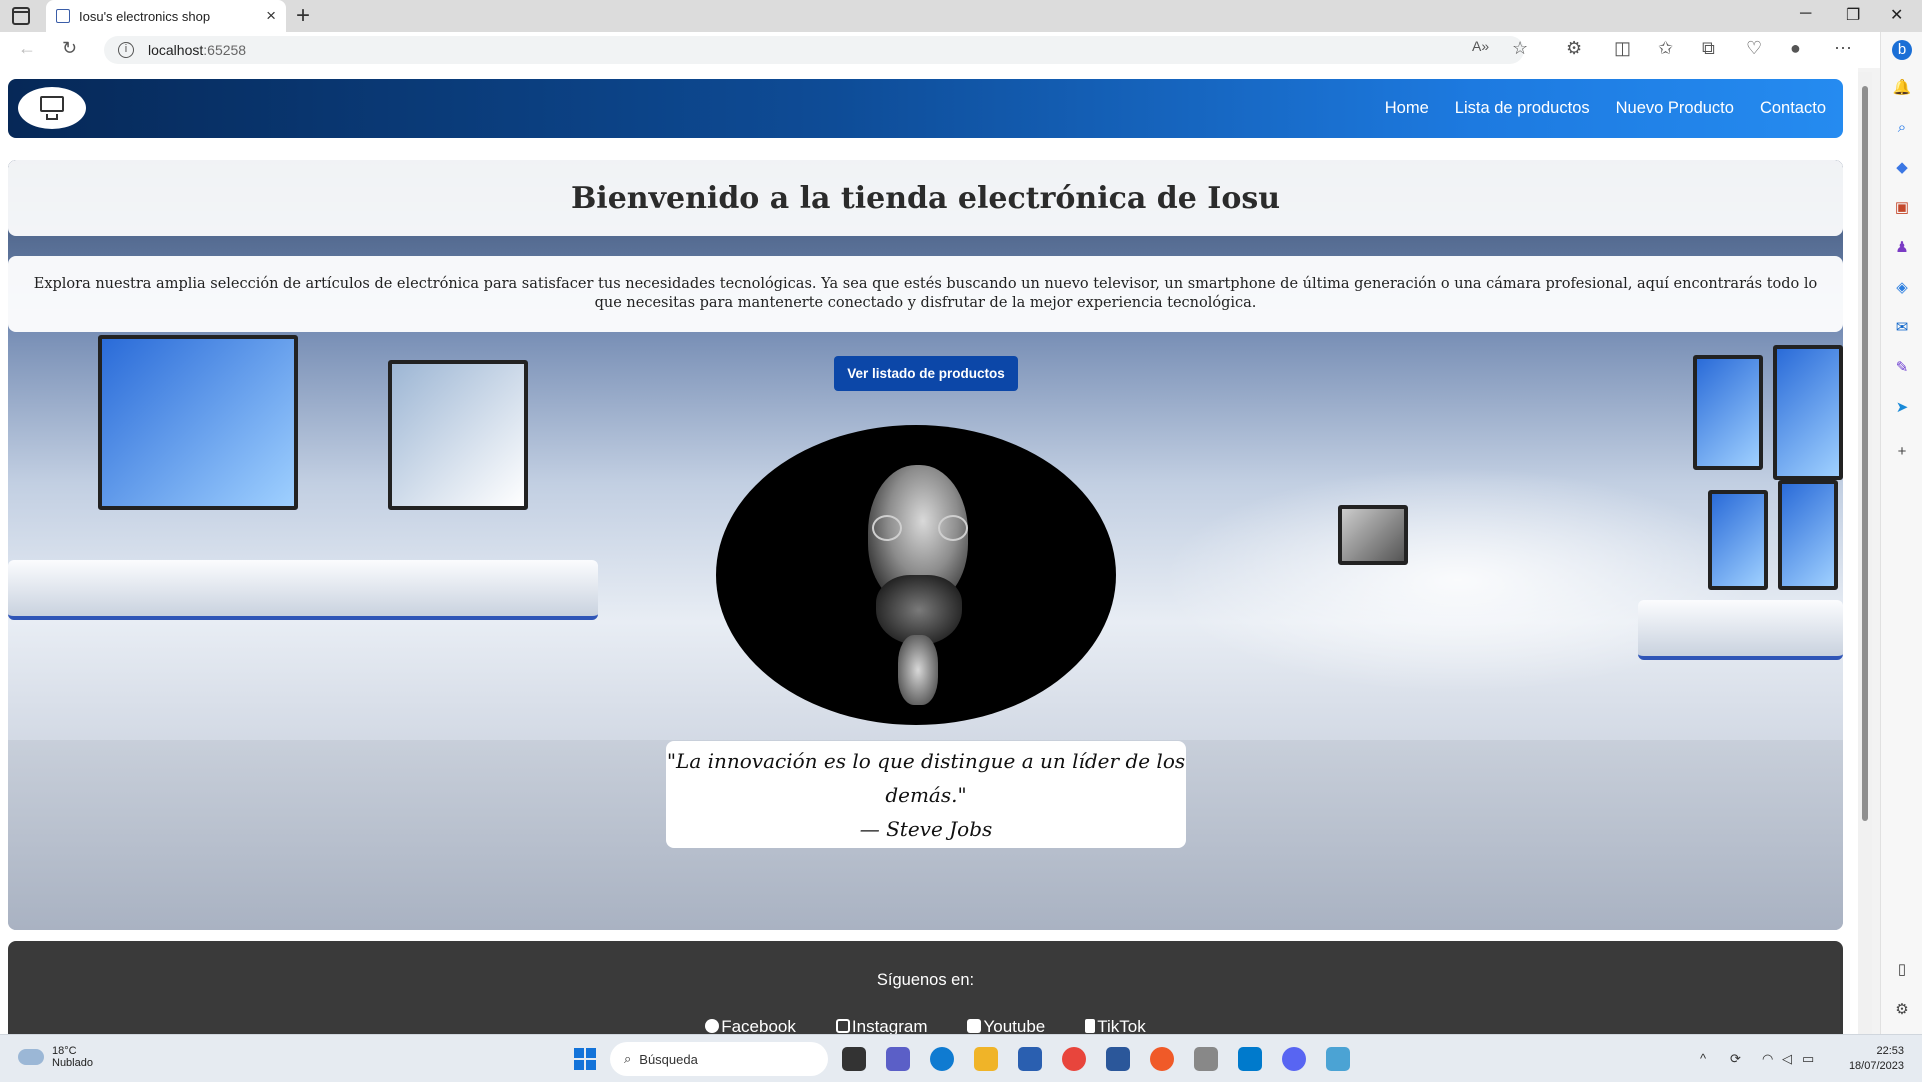 This screenshot has height=1082, width=1922. Describe the element at coordinates (898, 1059) in the screenshot. I see `teams-chat-icon` at that location.